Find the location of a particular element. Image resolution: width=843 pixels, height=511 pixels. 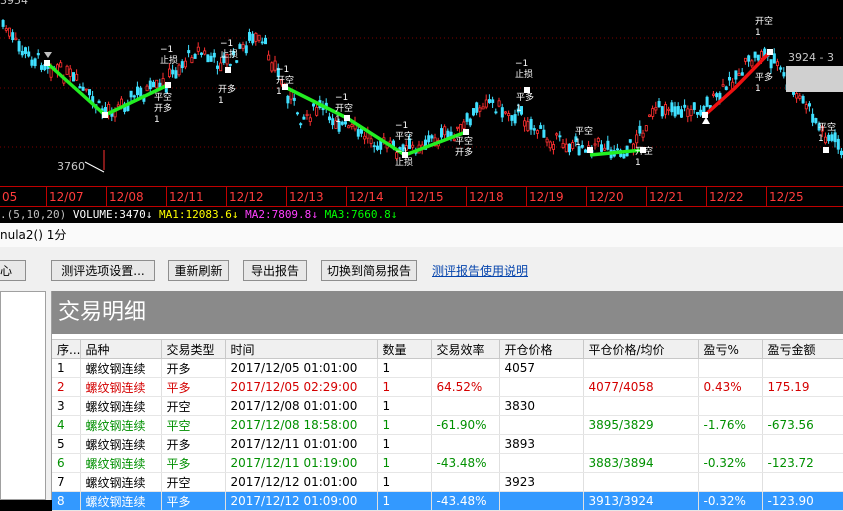

export-report-button: 导出报告 is located at coordinates (275, 270).